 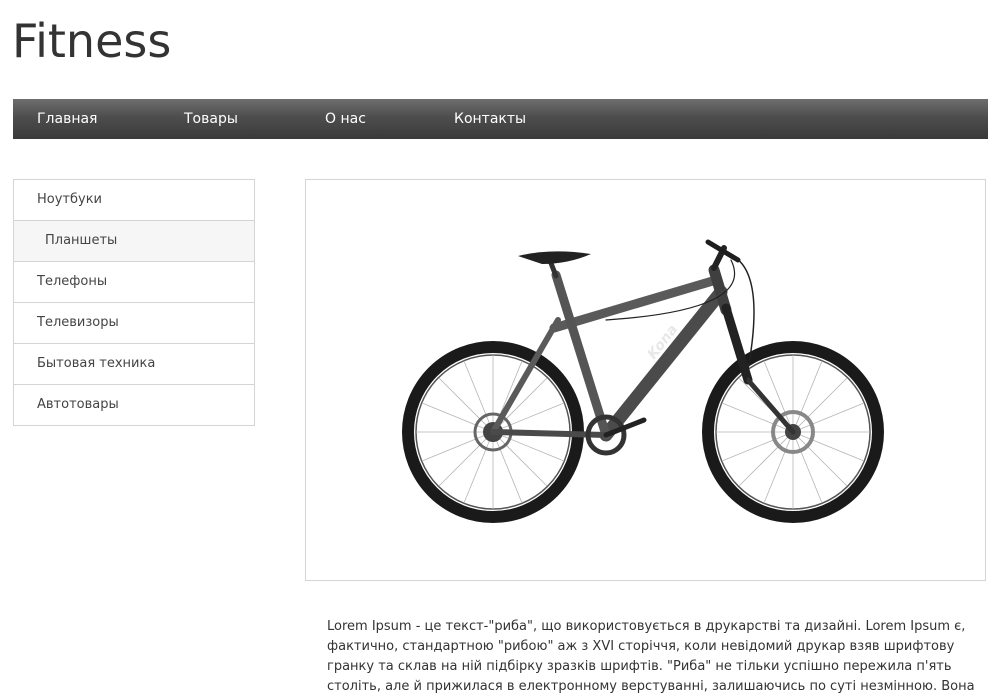 What do you see at coordinates (134, 405) in the screenshot?
I see `sidebar-item-auto: Автотовары` at bounding box center [134, 405].